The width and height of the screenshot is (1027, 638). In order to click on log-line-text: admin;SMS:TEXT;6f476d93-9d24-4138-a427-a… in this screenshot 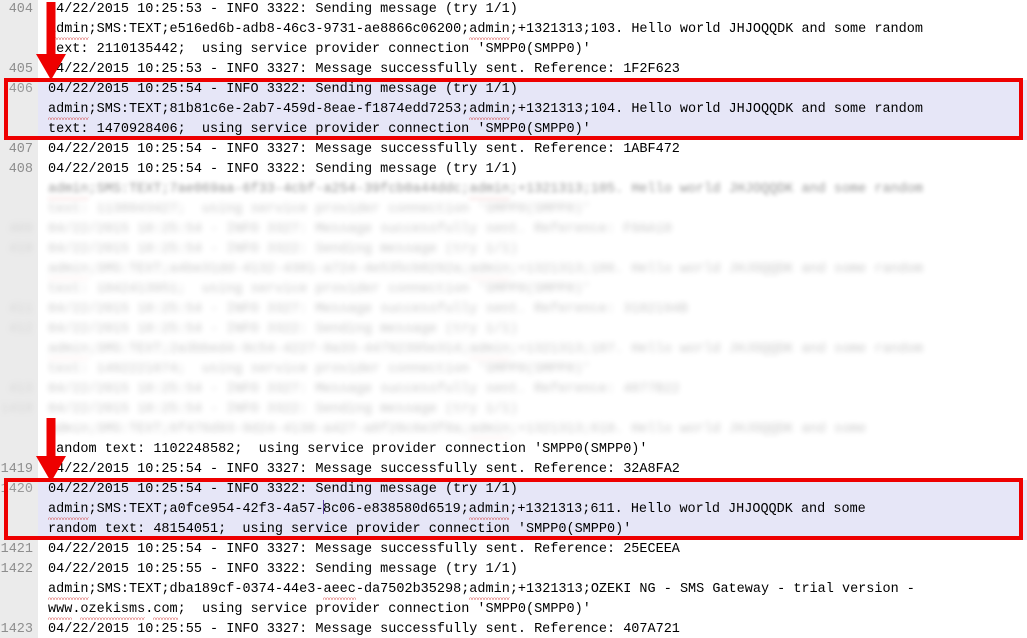, I will do `click(457, 430)`.